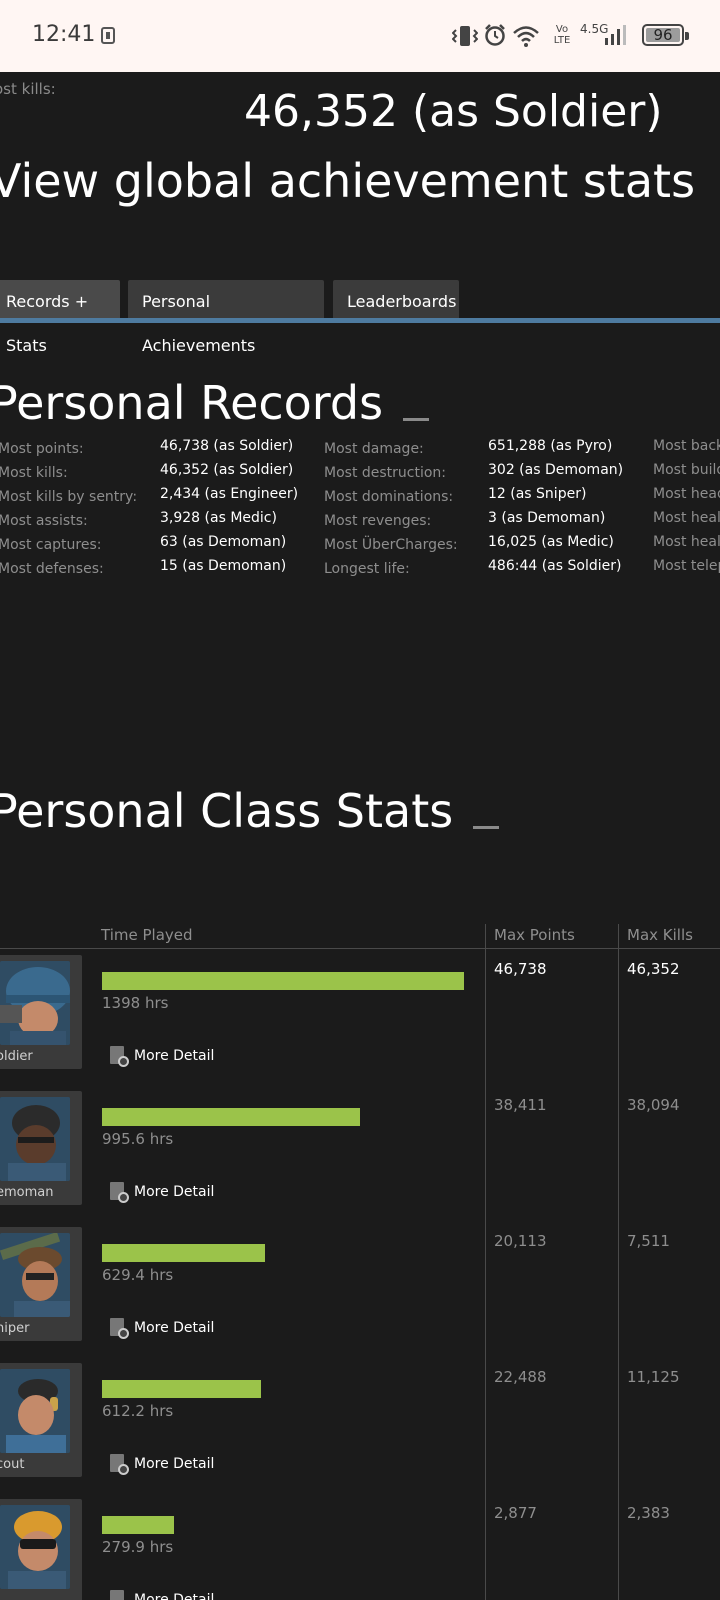  What do you see at coordinates (146, 450) in the screenshot?
I see `record-row: Most points: 46,738 (as Soldier)` at bounding box center [146, 450].